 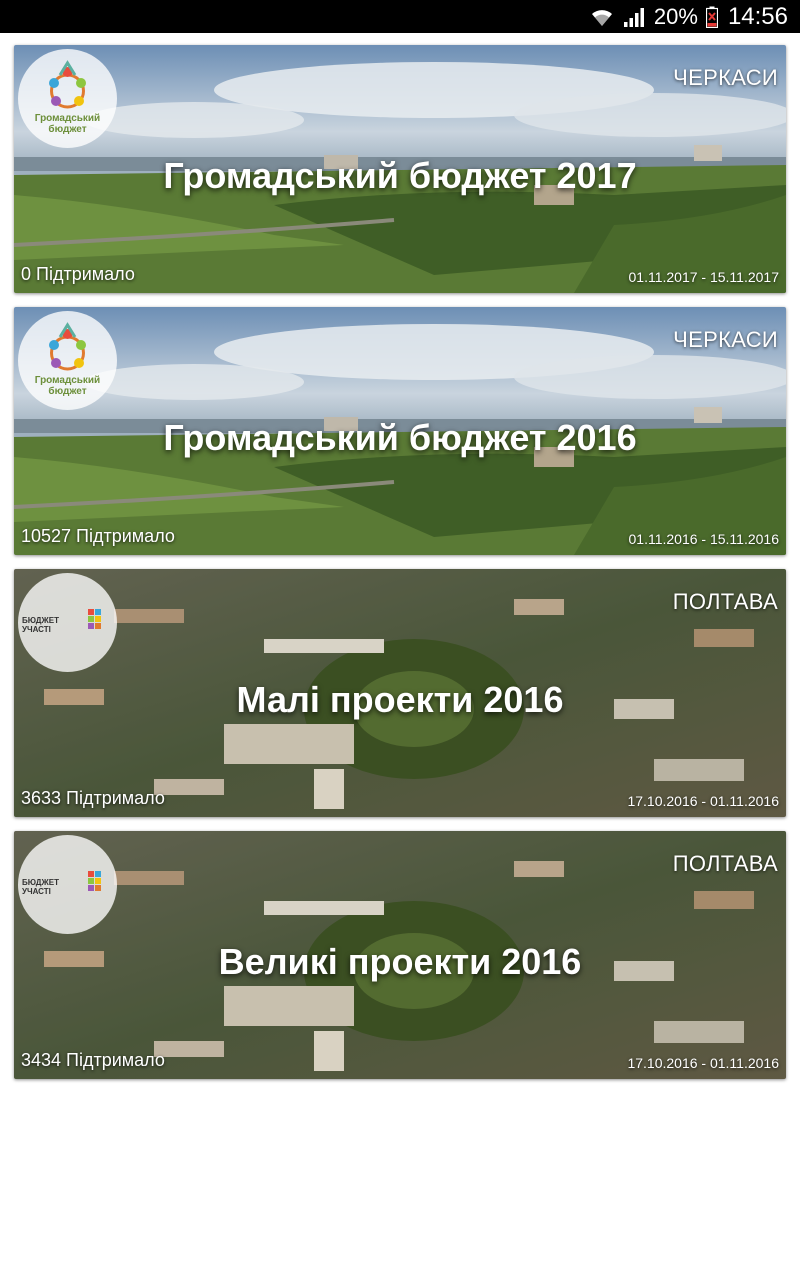 I want to click on supported-count: 0 Підтримало, so click(x=78, y=274).